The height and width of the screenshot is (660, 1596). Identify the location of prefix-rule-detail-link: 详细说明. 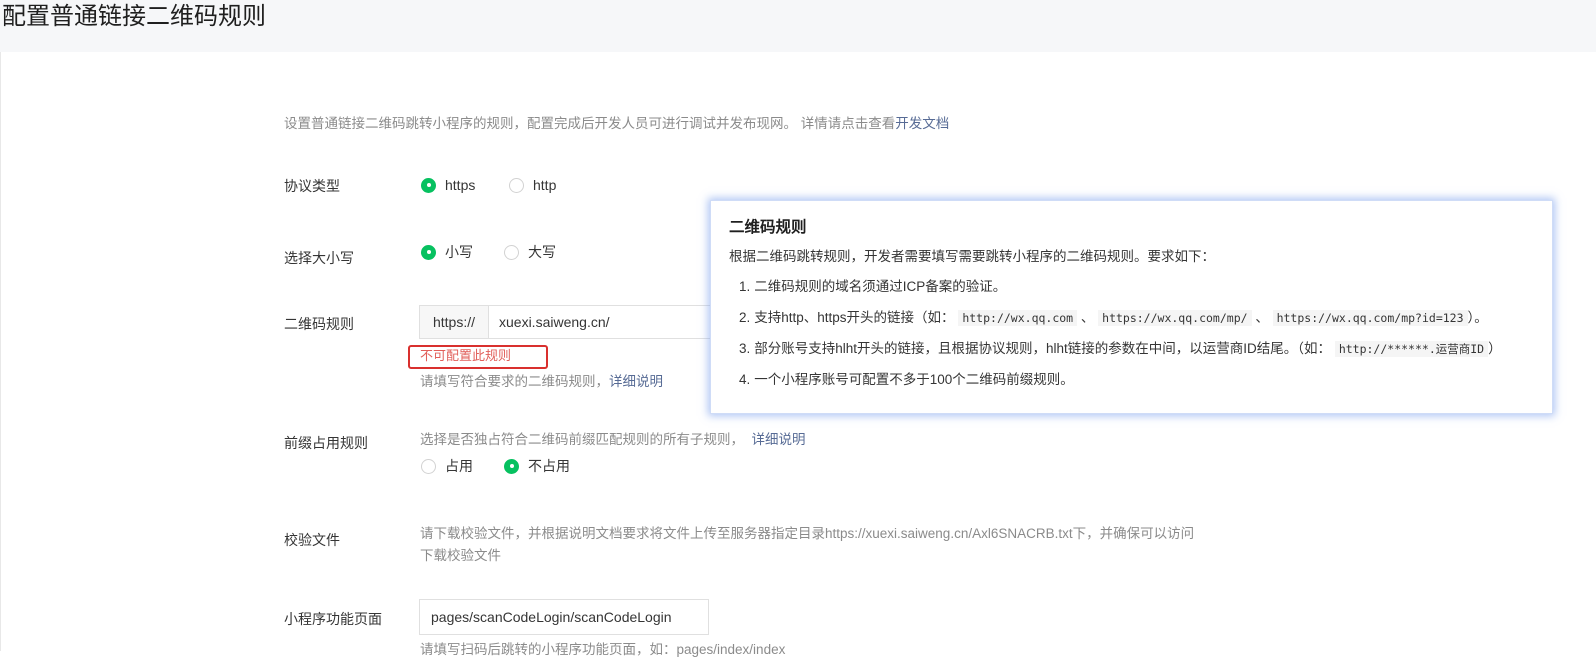
(779, 439).